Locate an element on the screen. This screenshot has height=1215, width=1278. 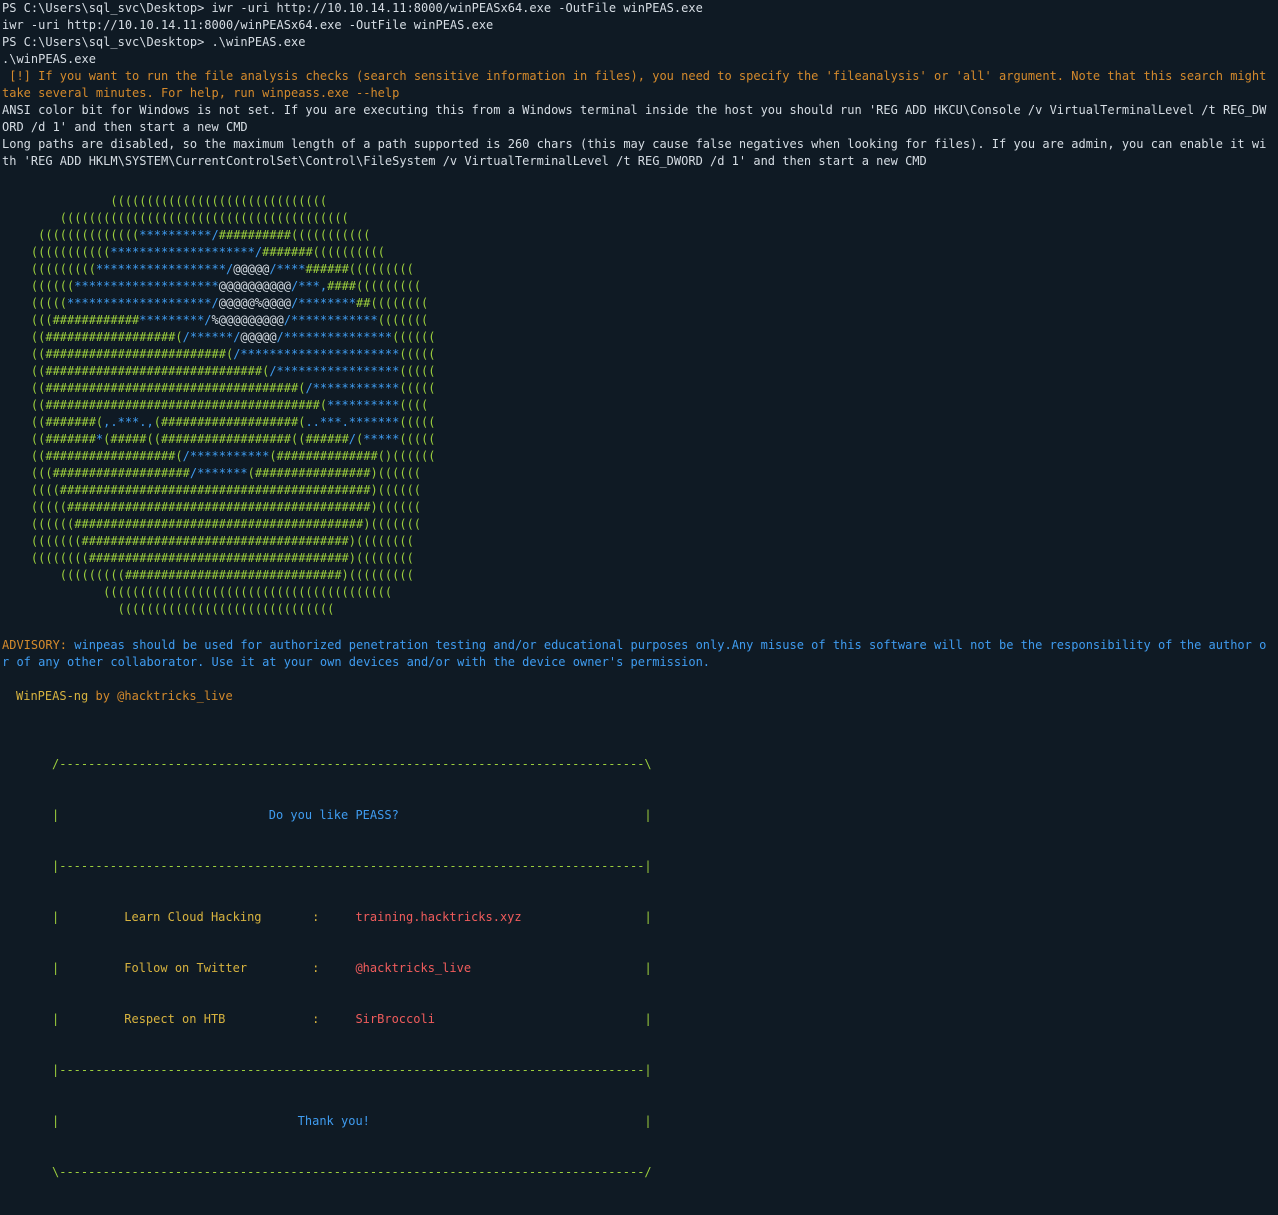
box-title: Do you like PEASS? is located at coordinates (333, 815).